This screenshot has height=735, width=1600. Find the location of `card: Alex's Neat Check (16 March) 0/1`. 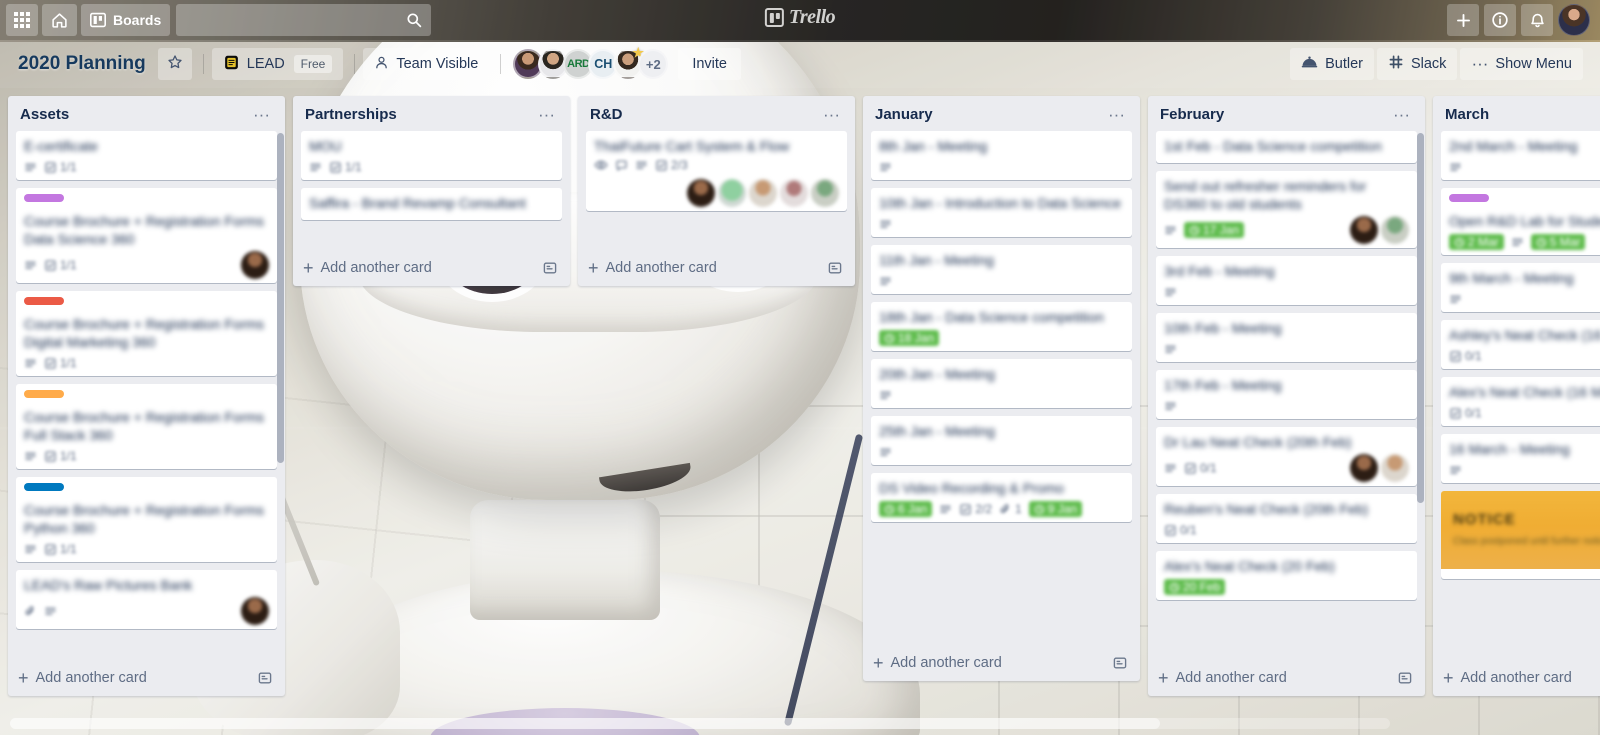

card: Alex's Neat Check (16 March) 0/1 is located at coordinates (1520, 401).